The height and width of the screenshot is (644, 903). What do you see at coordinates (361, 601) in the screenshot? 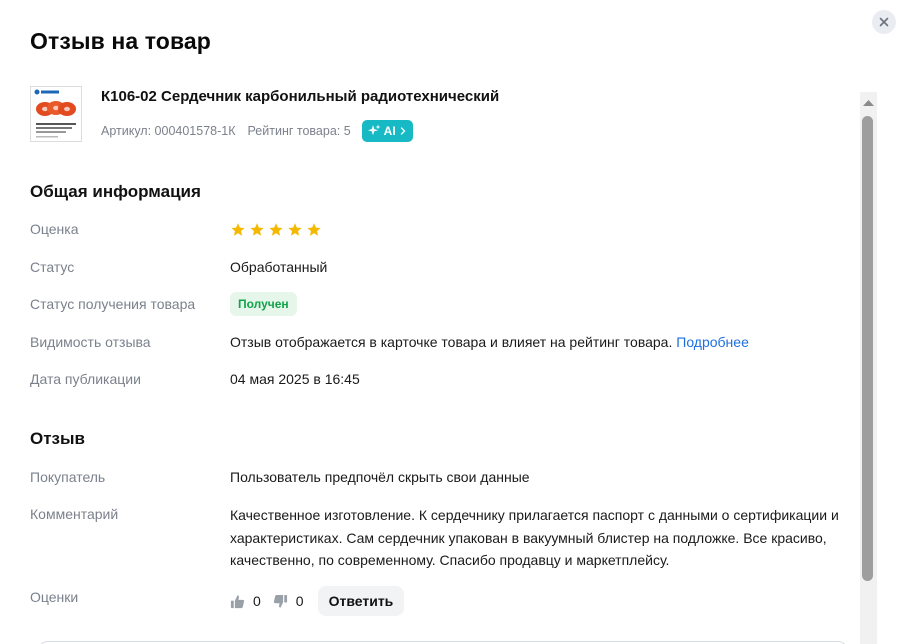
I see `reply-button: Ответить` at bounding box center [361, 601].